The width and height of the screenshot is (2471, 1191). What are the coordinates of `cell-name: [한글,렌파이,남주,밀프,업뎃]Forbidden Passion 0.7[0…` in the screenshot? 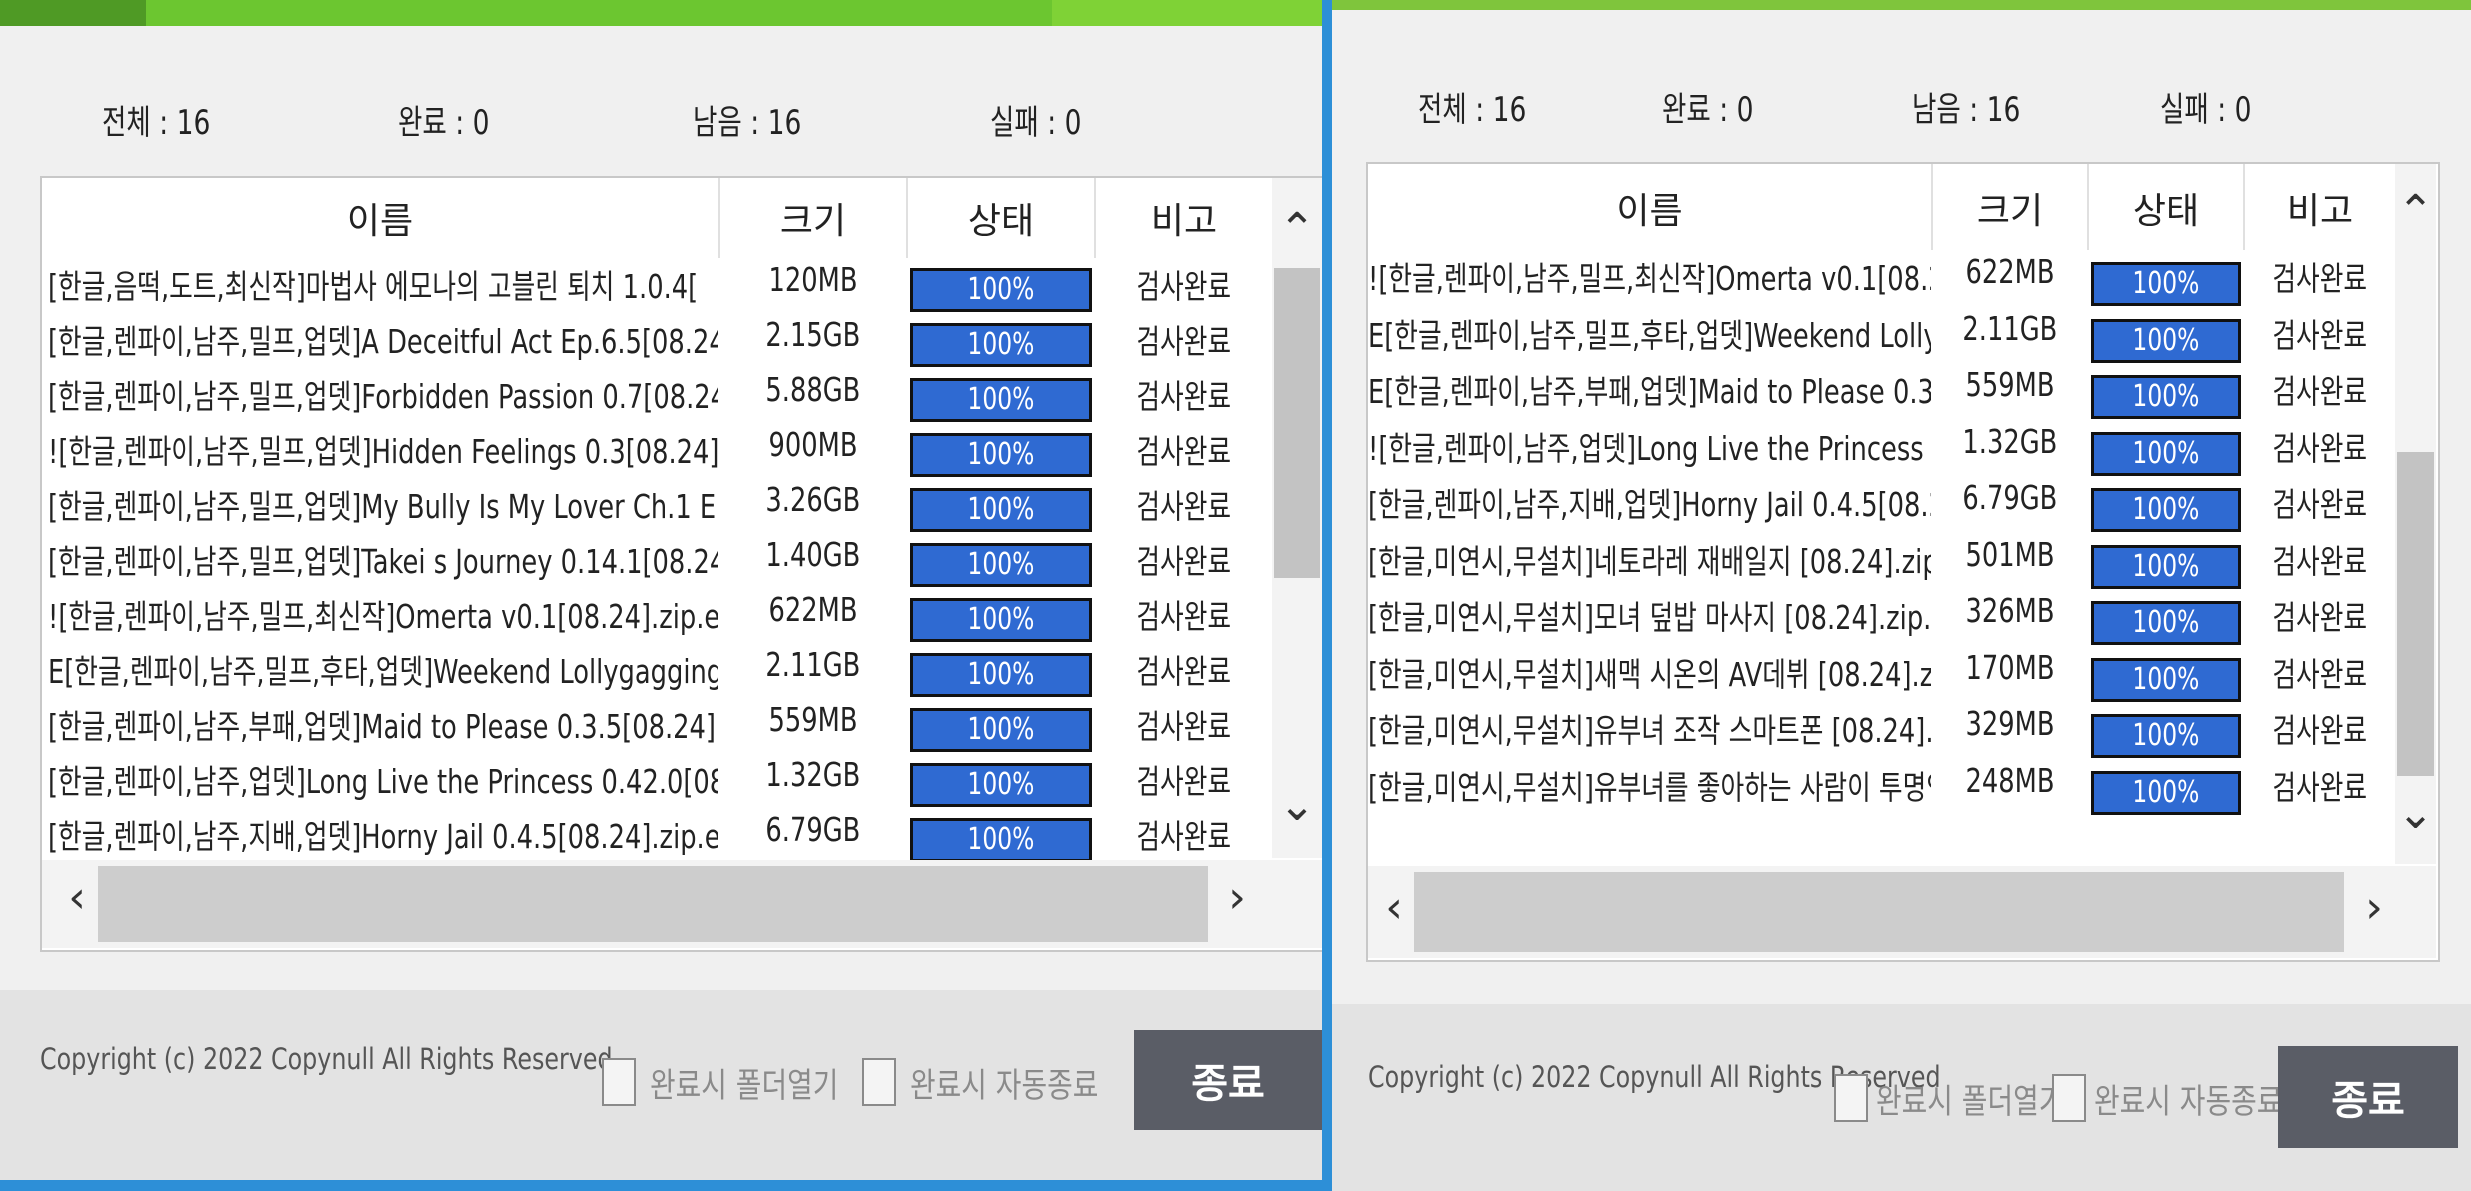 It's located at (383, 396).